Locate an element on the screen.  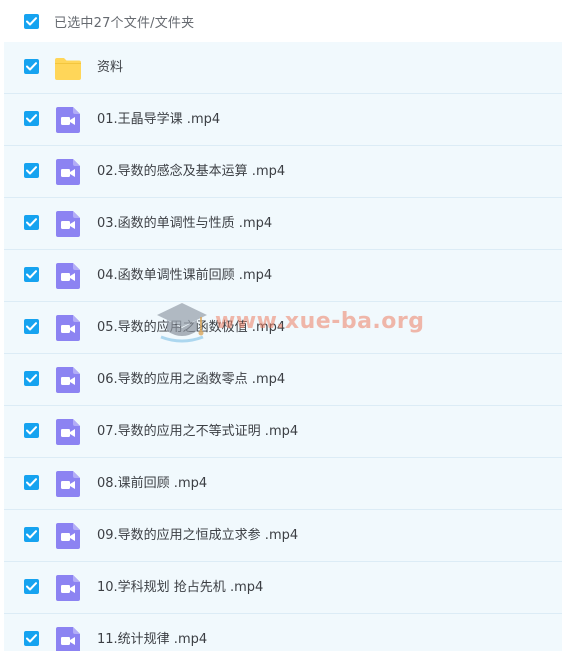
selection-count-label: 已选中27个文件/文件夹 is located at coordinates (124, 23).